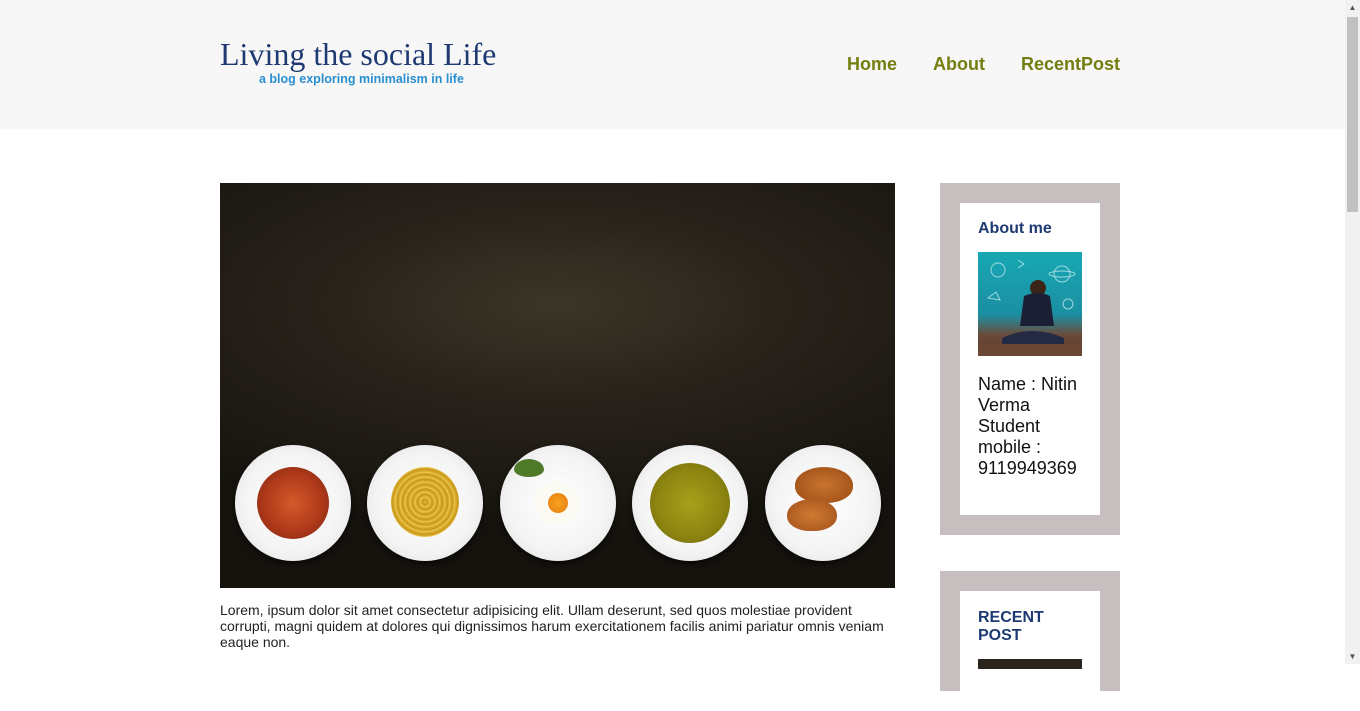  I want to click on nav-link-about: About, so click(959, 64).